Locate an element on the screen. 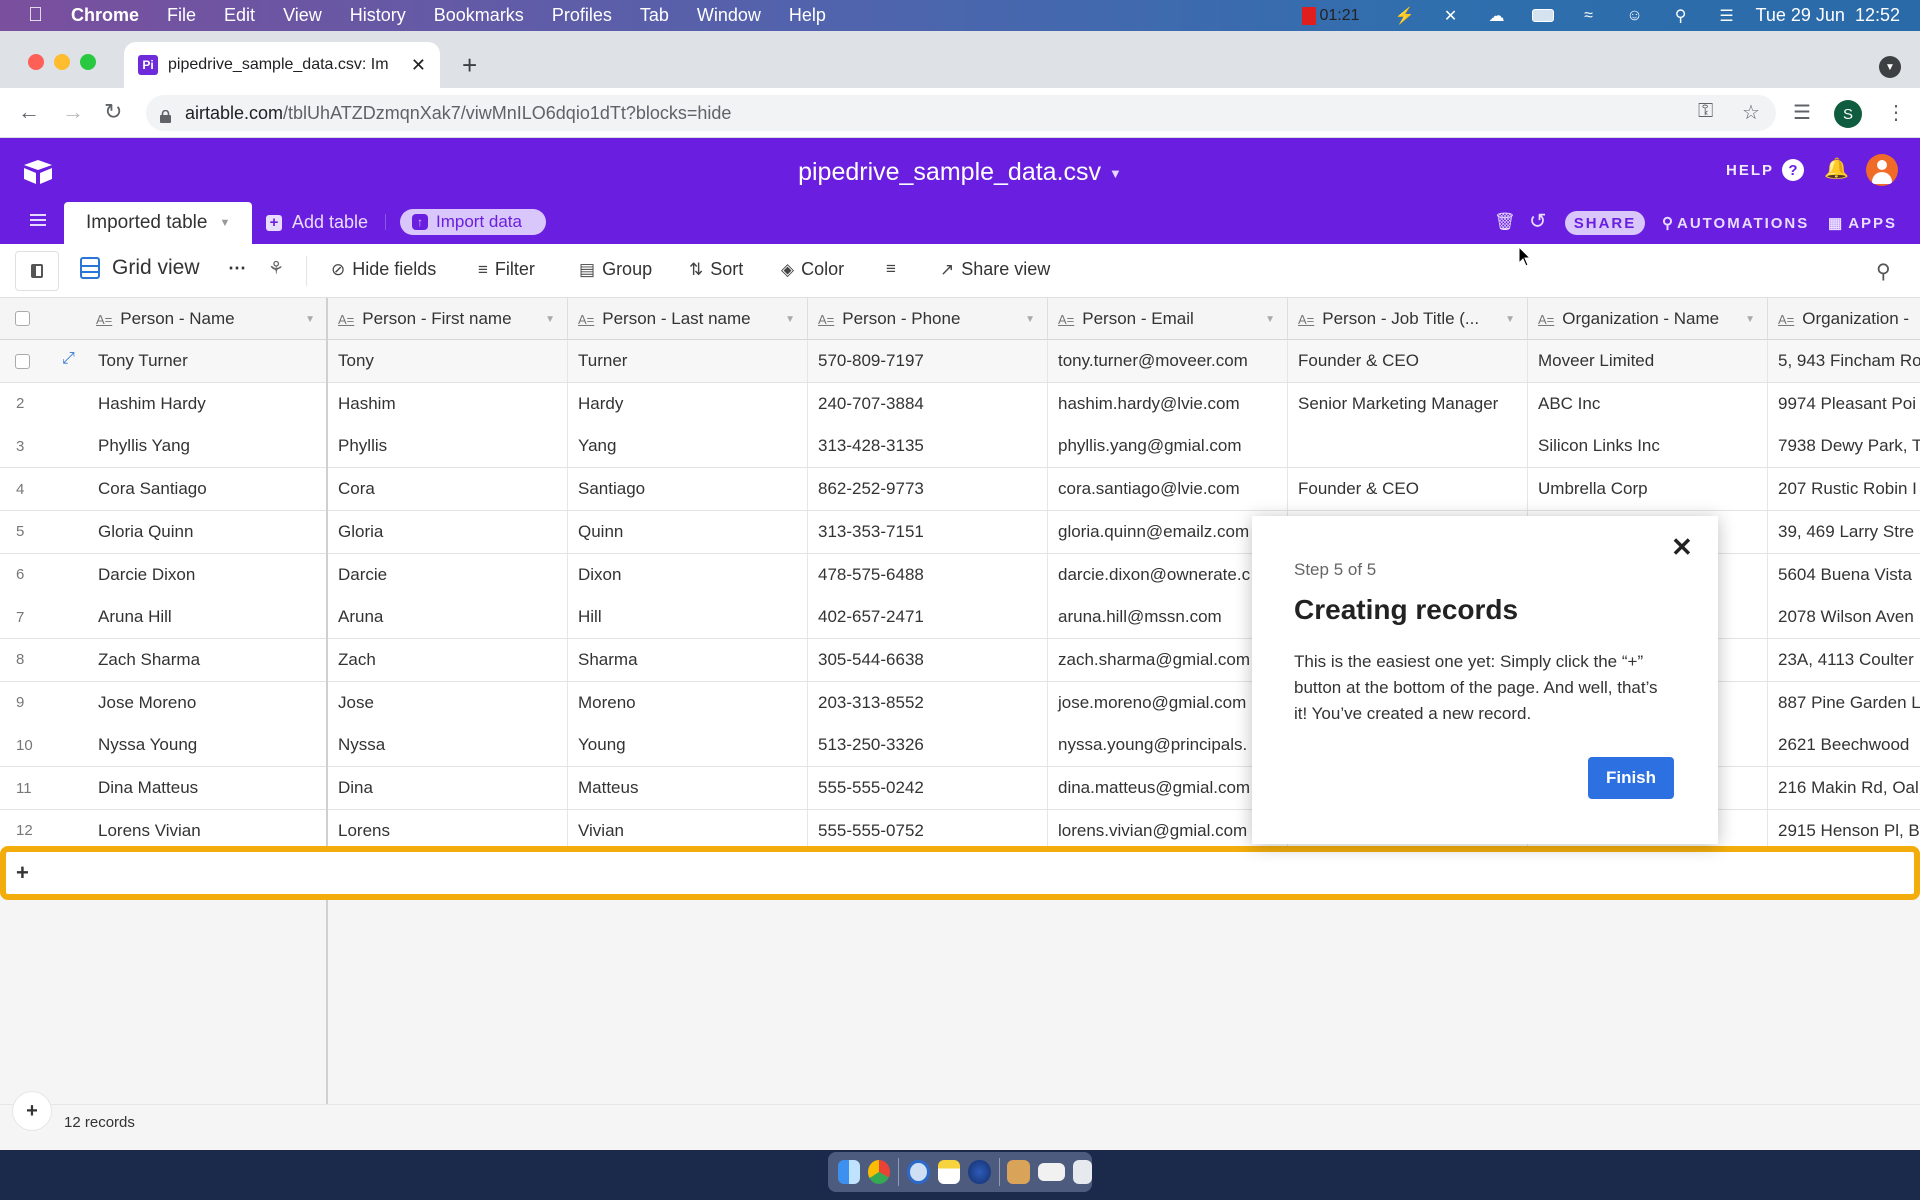 This screenshot has width=1920, height=1200. color-button: ◈ Color is located at coordinates (812, 269).